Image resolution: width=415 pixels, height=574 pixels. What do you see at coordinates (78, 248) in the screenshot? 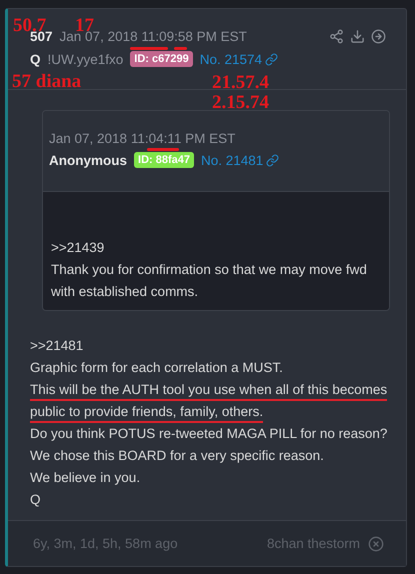
I see `quote-text-line: >>21439` at bounding box center [78, 248].